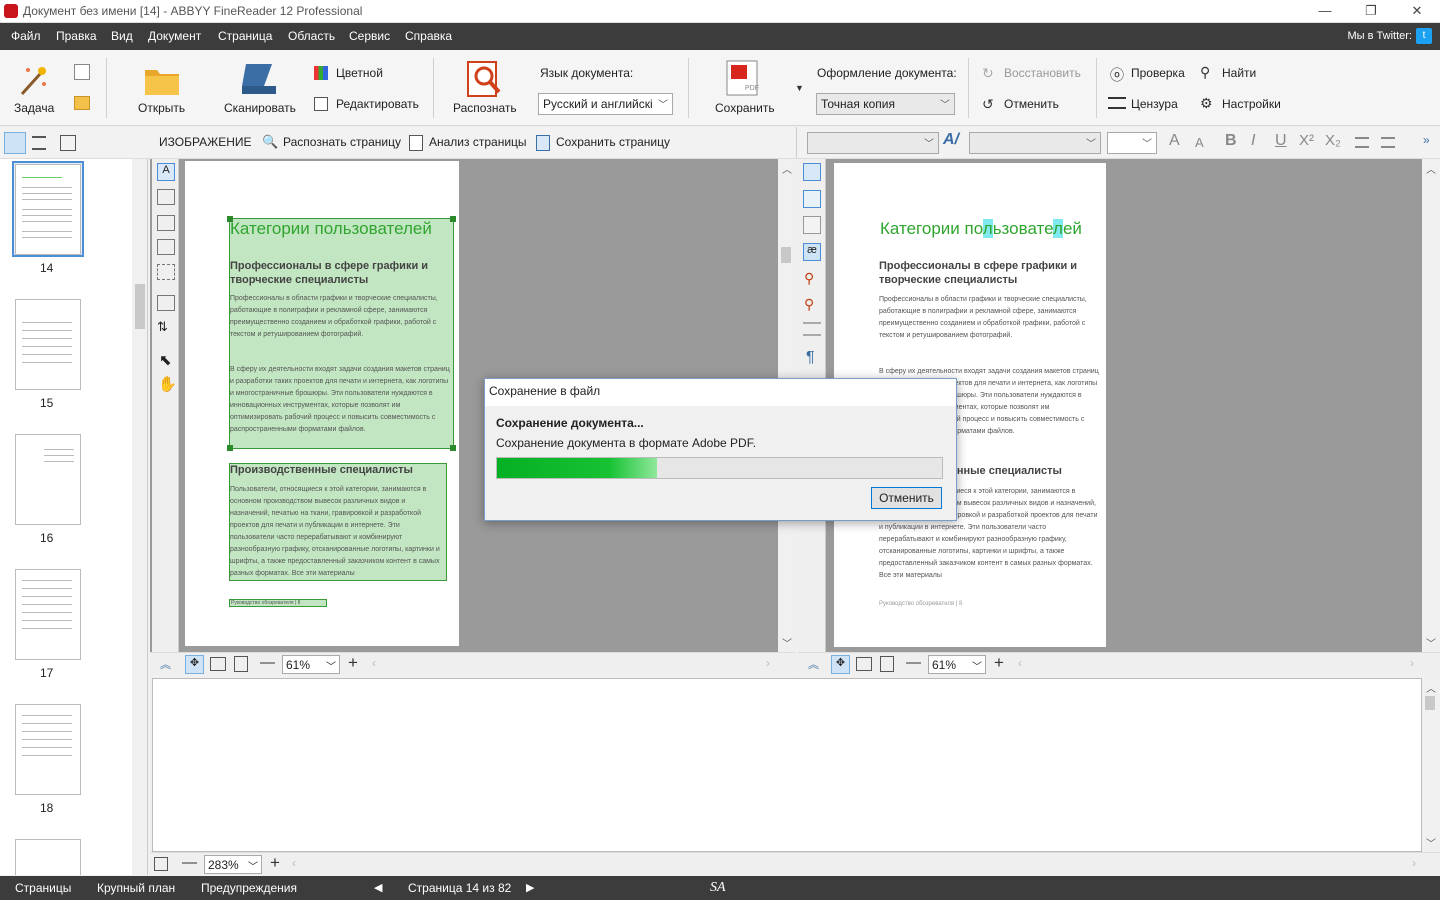 The width and height of the screenshot is (1440, 900). I want to click on pdf-save-icon: PDF, so click(743, 78).